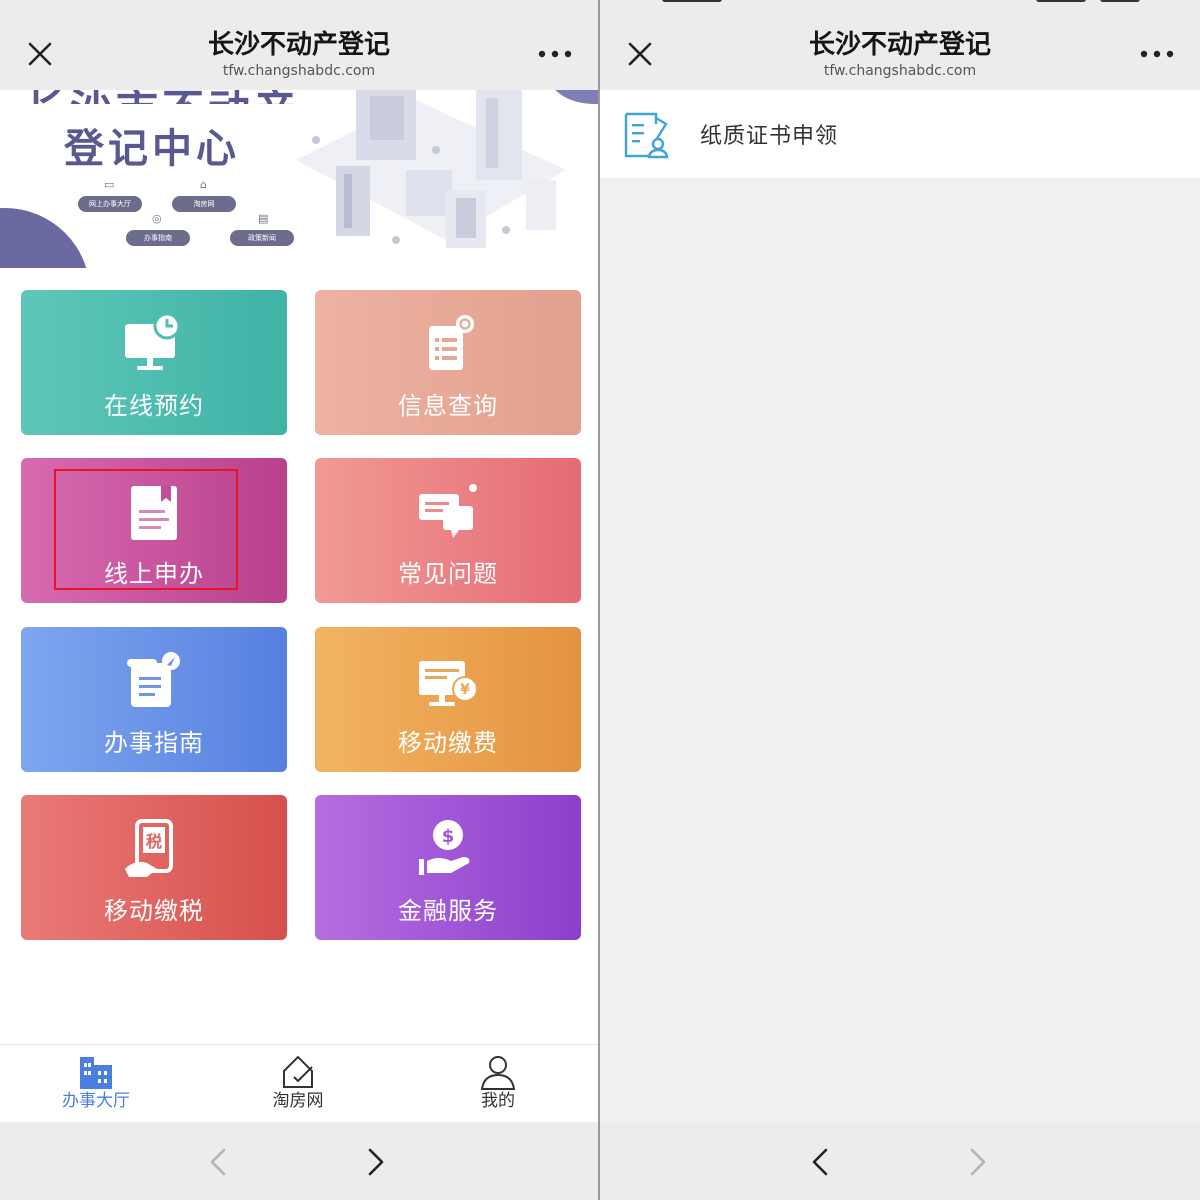 This screenshot has width=1200, height=1200. I want to click on banner-pill: 网上办事大厅, so click(110, 204).